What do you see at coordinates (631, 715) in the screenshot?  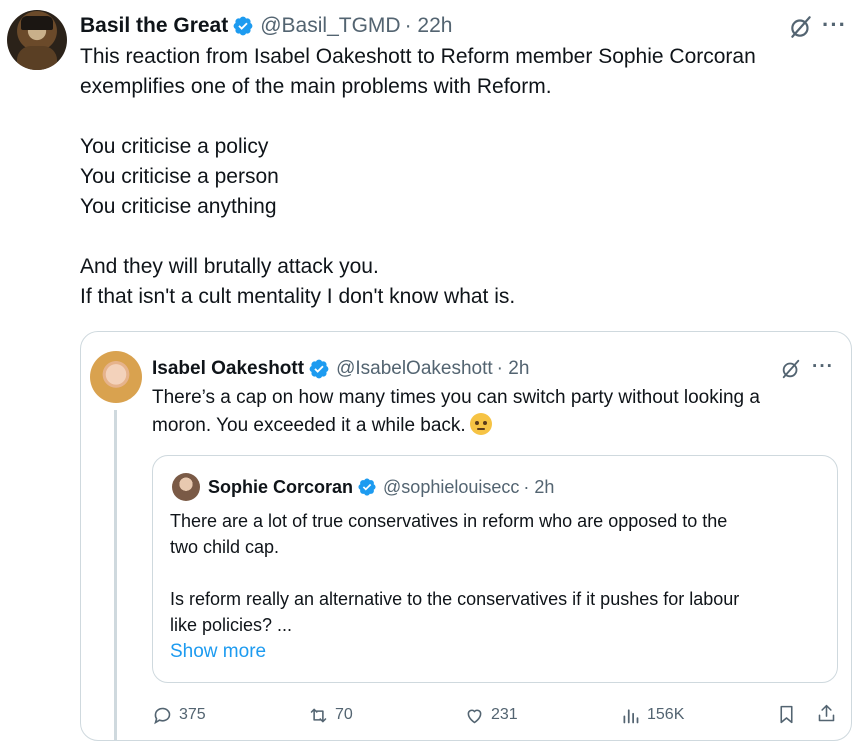 I see `views-chart-icon` at bounding box center [631, 715].